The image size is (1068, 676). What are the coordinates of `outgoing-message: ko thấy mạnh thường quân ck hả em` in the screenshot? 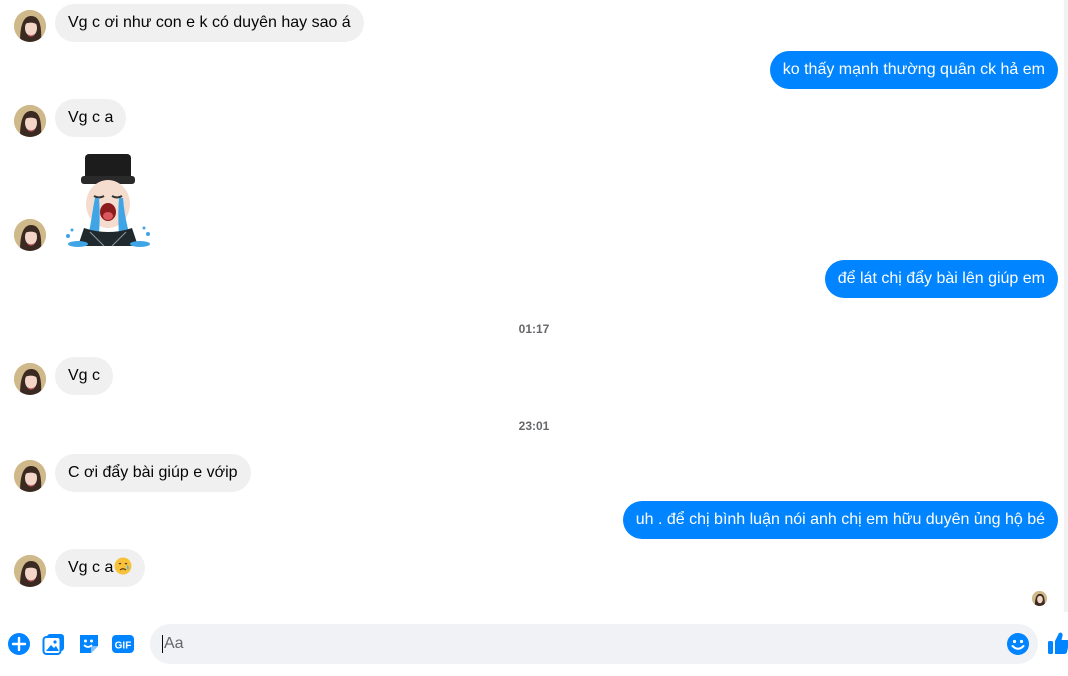 It's located at (913, 70).